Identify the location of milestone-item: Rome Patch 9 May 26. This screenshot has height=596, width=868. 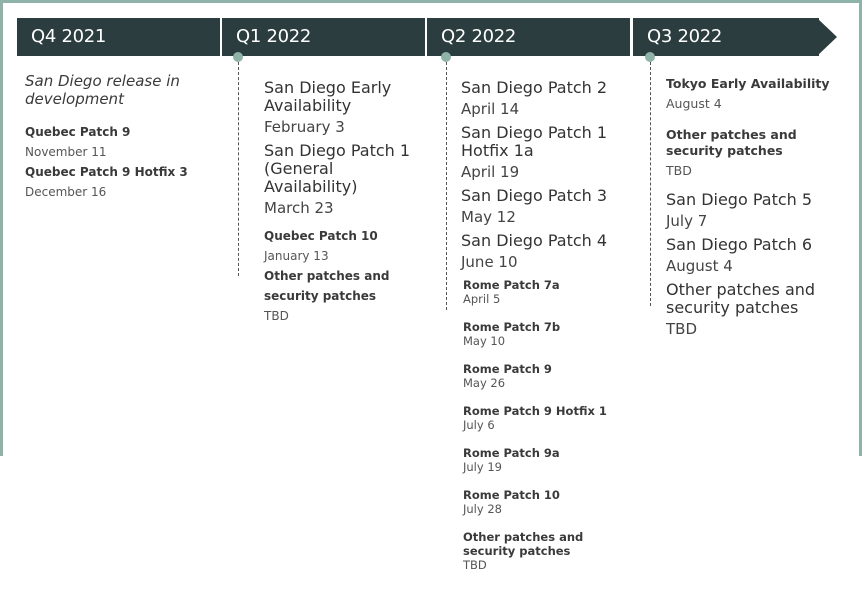
(547, 376).